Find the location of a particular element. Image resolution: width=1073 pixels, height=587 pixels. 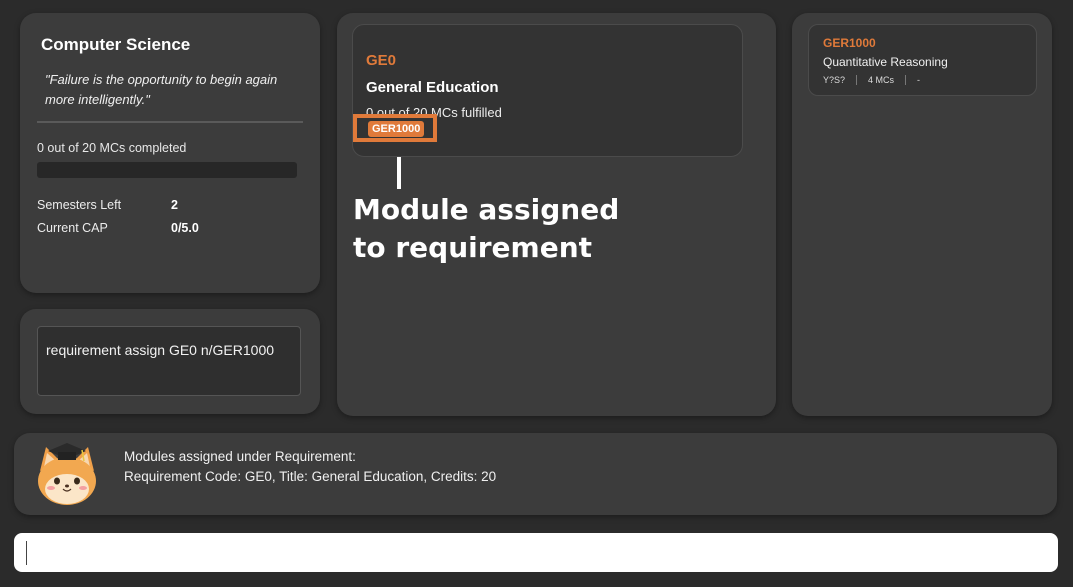

module-meta: Y?S? 4 MCs - is located at coordinates (877, 80).